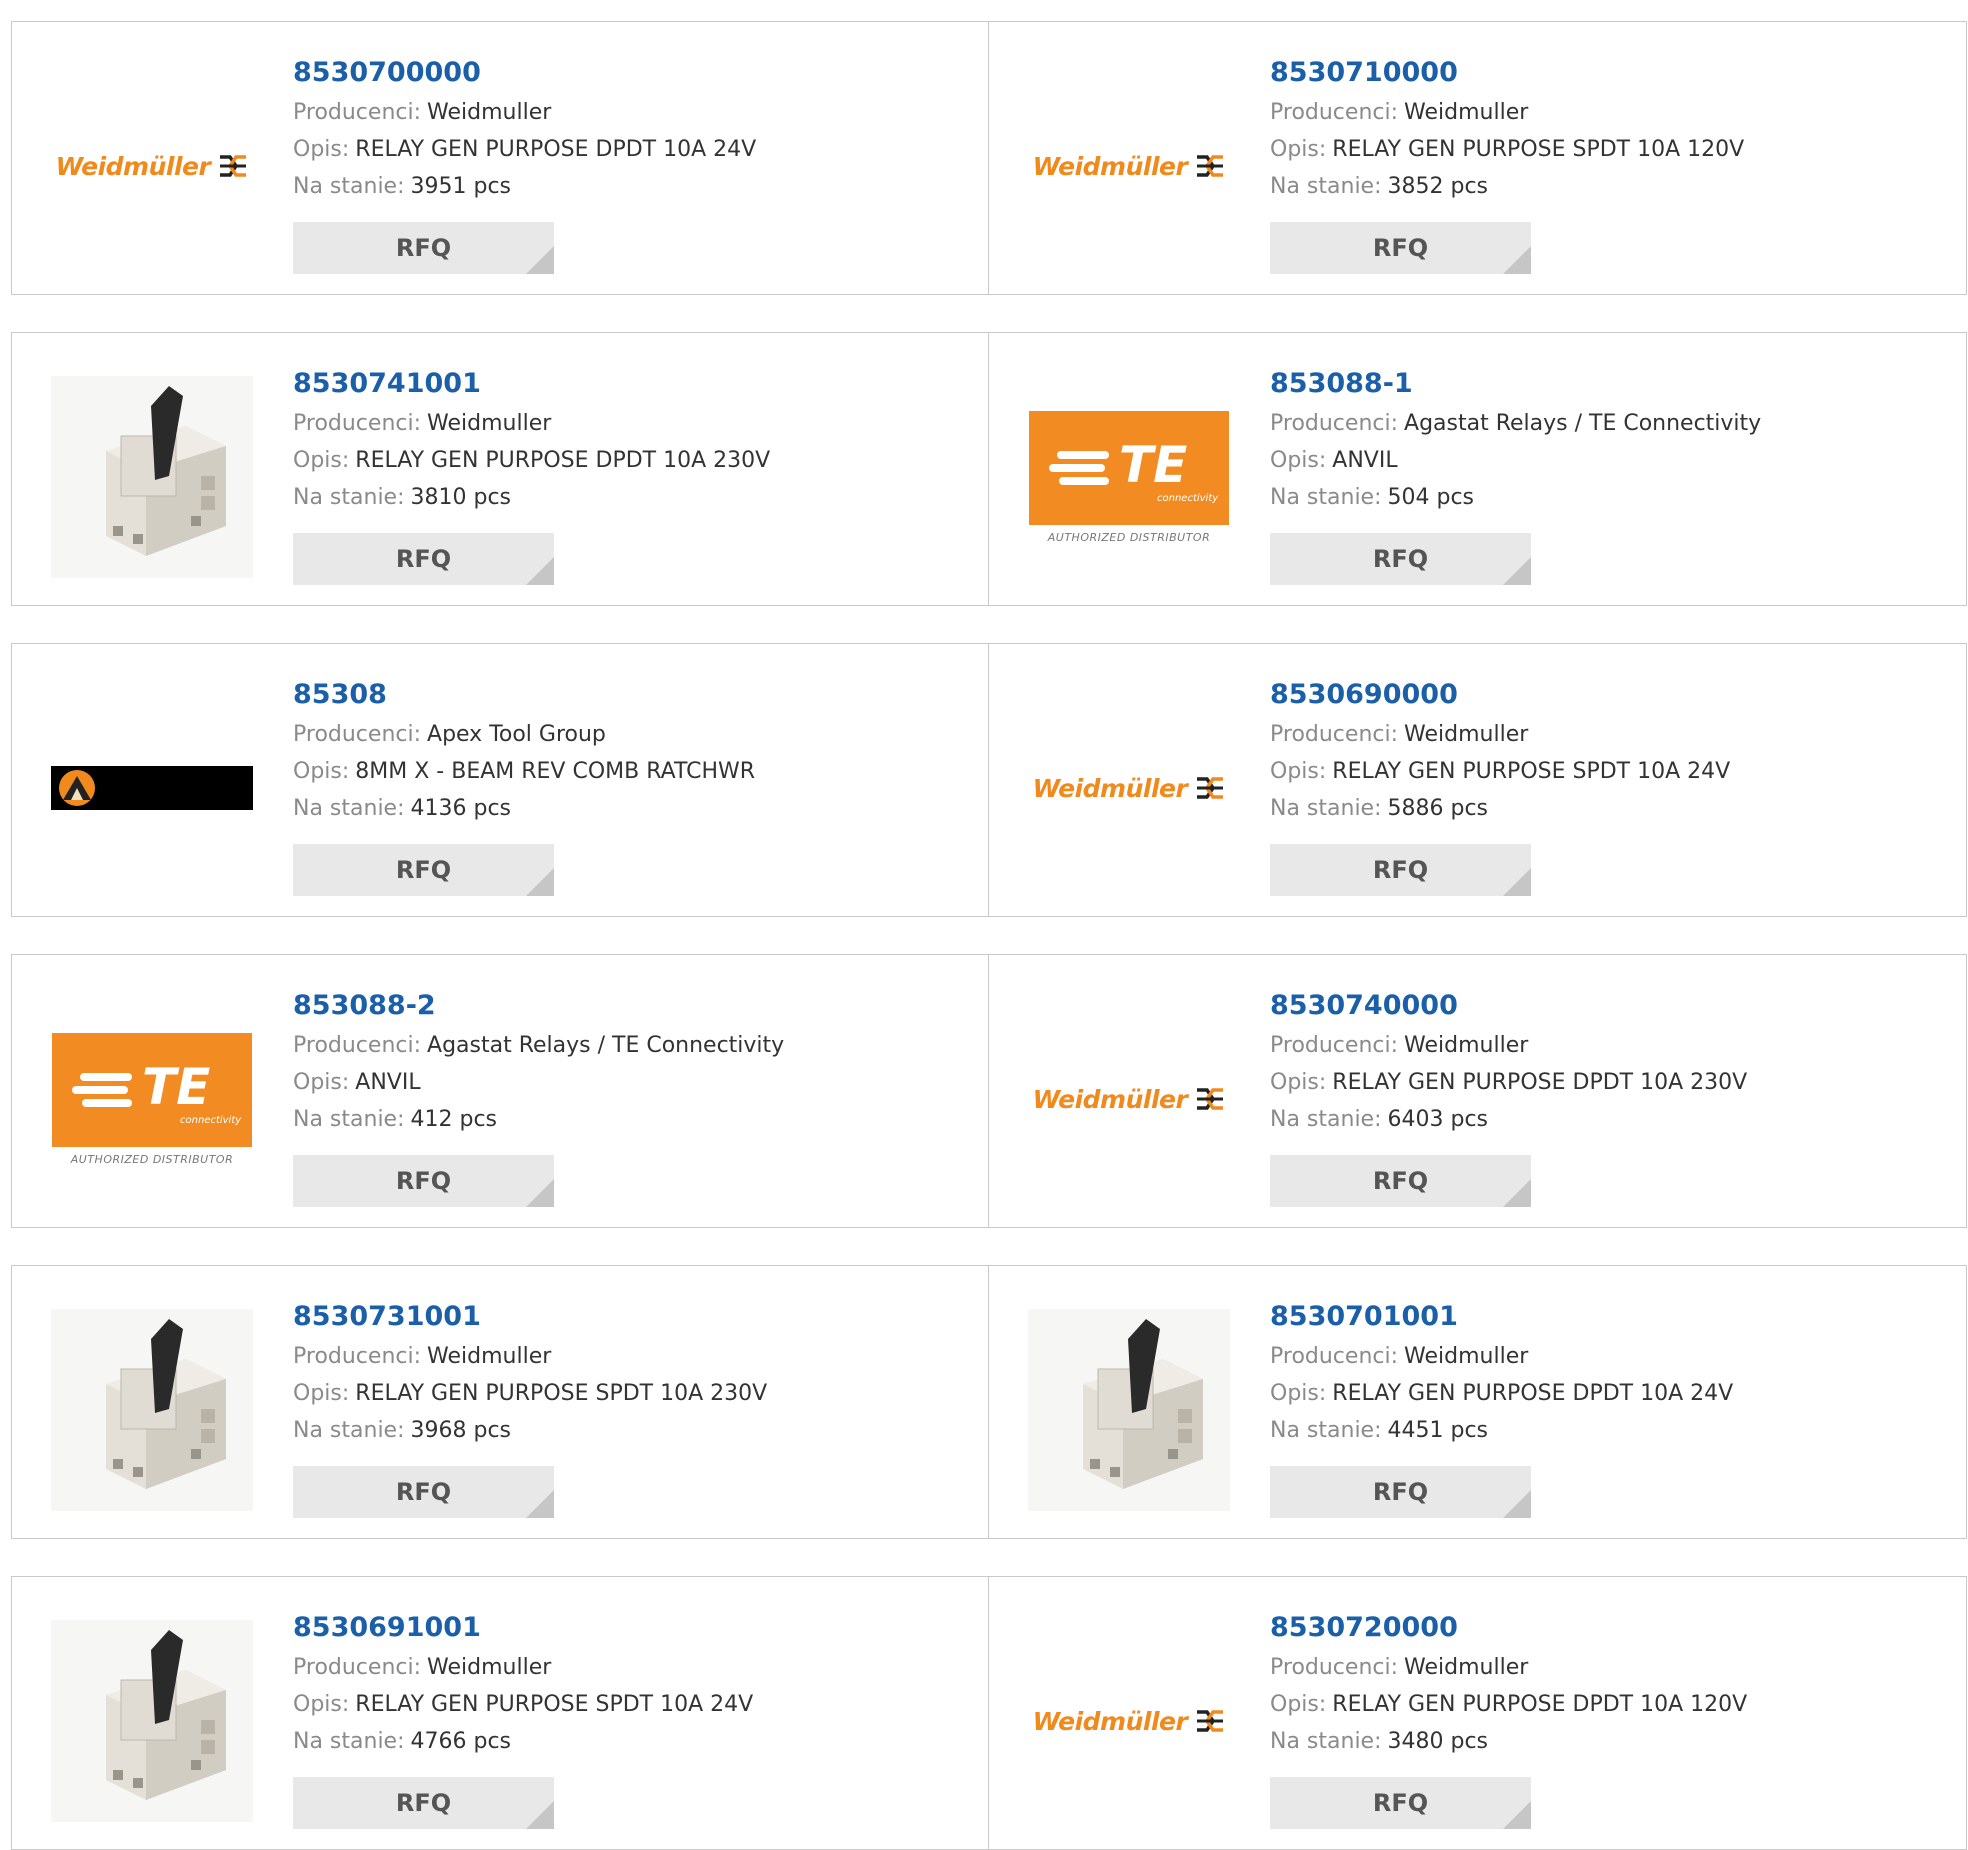 The image size is (1968, 1850). What do you see at coordinates (454, 1119) in the screenshot?
I see `stock-value: 412 pcs` at bounding box center [454, 1119].